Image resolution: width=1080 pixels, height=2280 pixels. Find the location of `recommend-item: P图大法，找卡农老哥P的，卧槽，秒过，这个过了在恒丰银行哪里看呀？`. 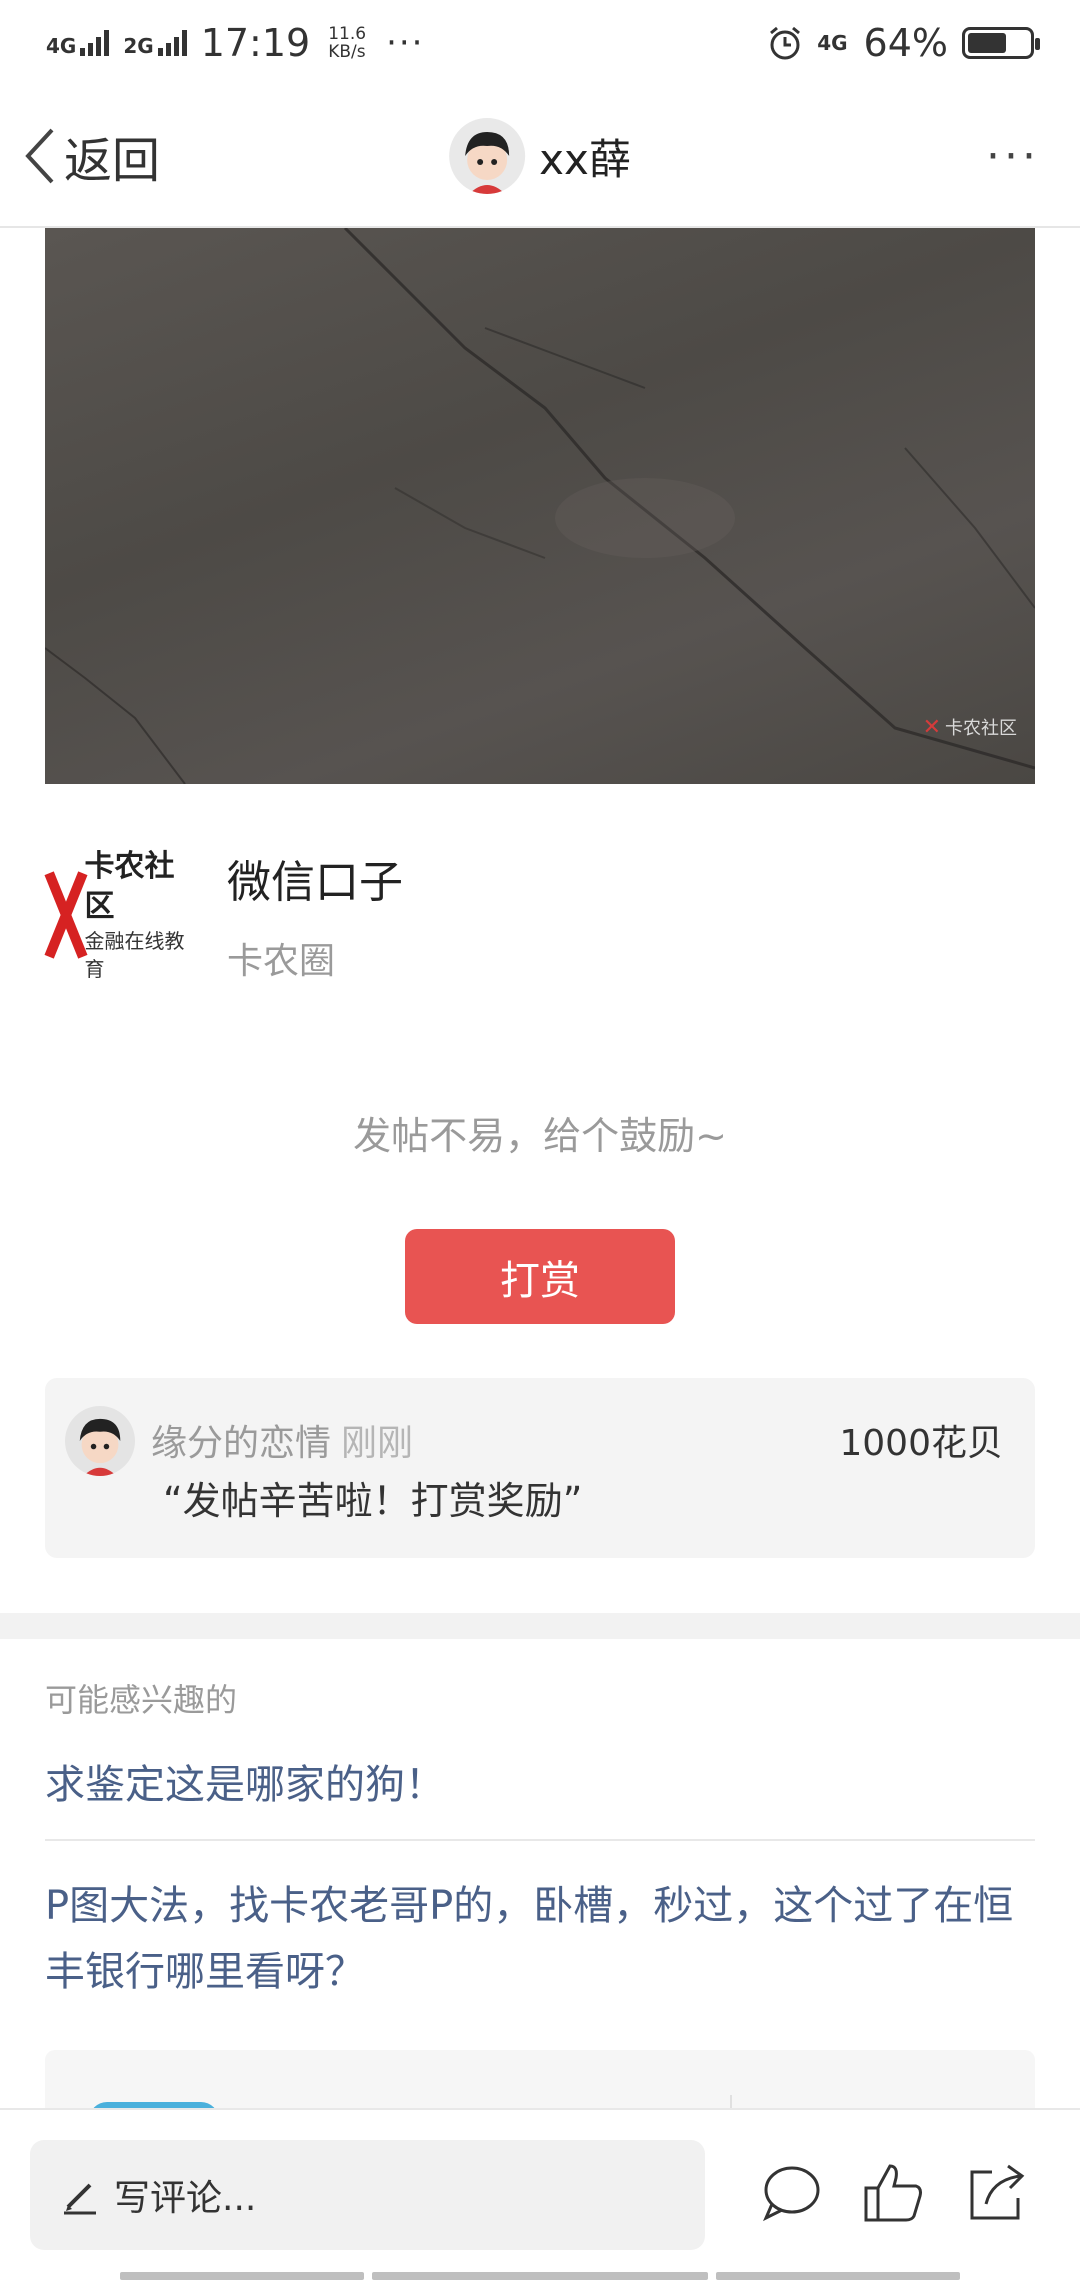

recommend-item: P图大法，找卡农老哥P的，卧槽，秒过，这个过了在恒丰银行哪里看呀？ is located at coordinates (540, 1939).